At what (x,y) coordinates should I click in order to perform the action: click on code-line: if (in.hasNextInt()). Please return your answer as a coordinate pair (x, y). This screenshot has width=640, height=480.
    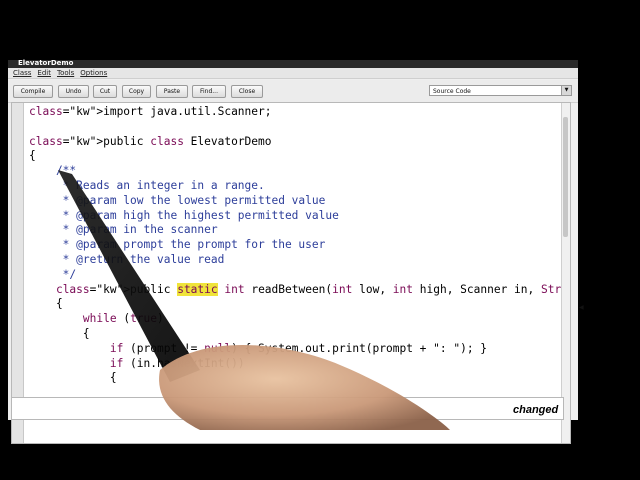
    Looking at the image, I should click on (177, 363).